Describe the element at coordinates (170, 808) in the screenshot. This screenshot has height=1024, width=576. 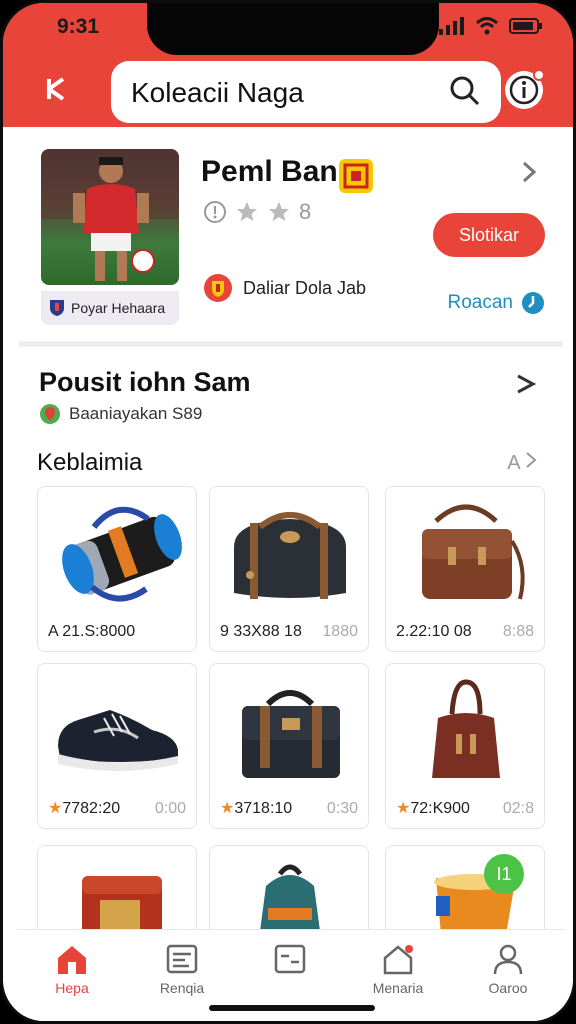
I see `product-sub: 0:00` at that location.